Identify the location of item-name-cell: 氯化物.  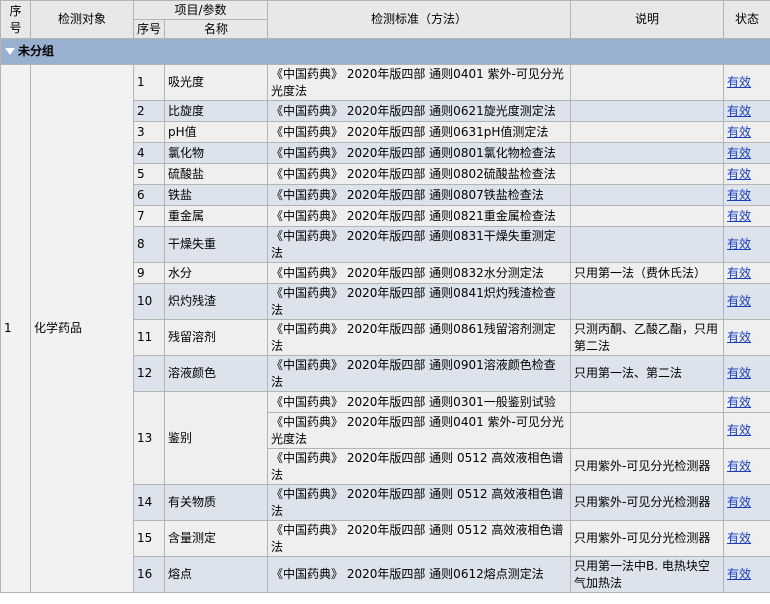
(216, 153).